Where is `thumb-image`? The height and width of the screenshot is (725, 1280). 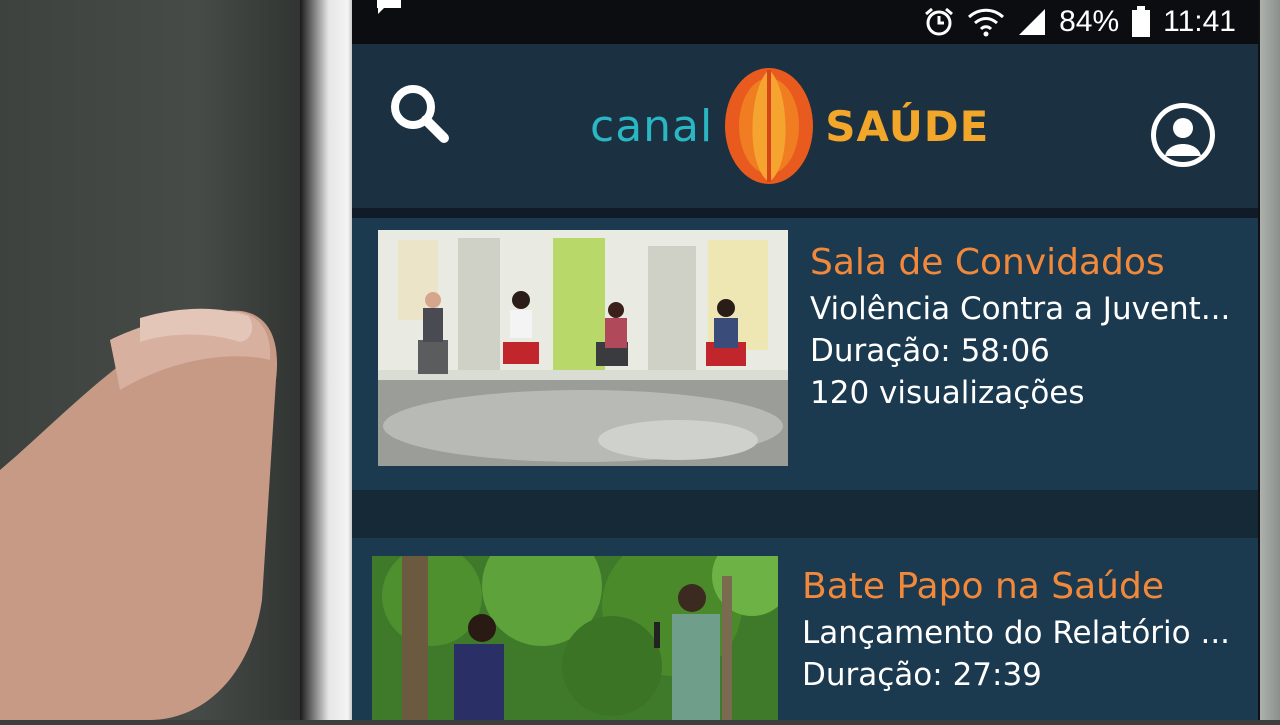 thumb-image is located at coordinates (139, 514).